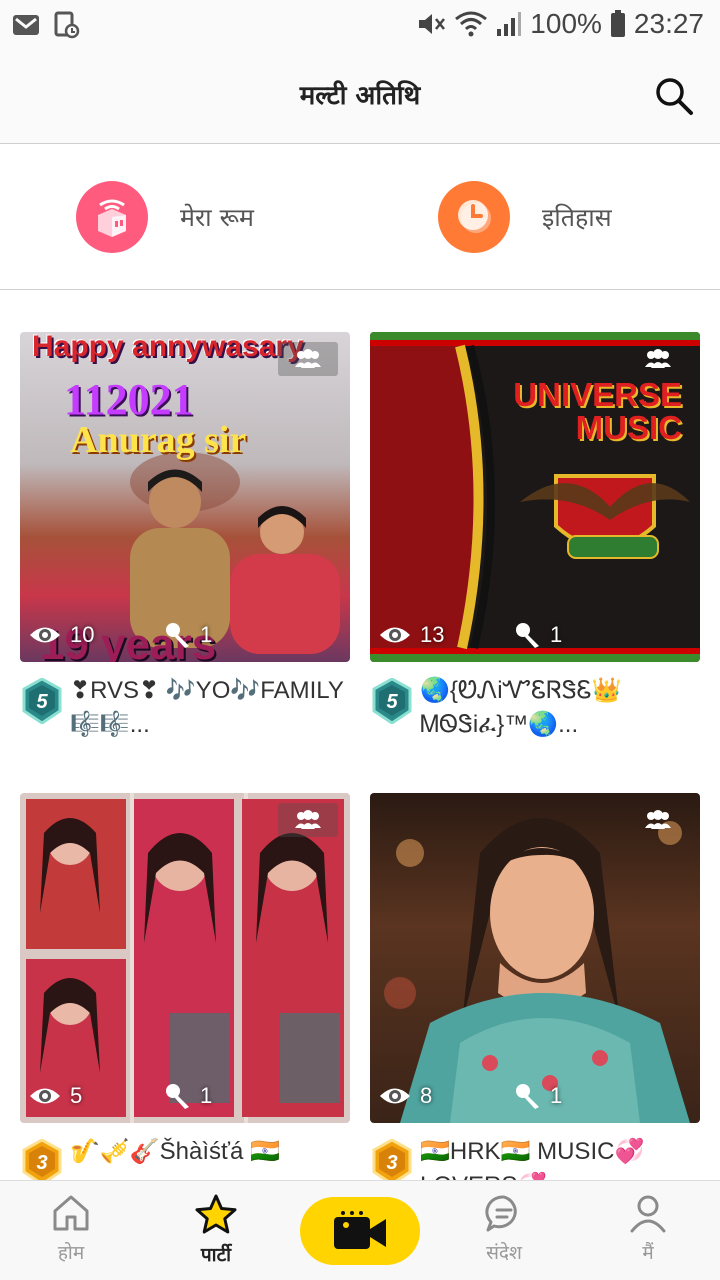 The height and width of the screenshot is (1280, 720). What do you see at coordinates (411, 635) in the screenshot?
I see `viewer-count: 13` at bounding box center [411, 635].